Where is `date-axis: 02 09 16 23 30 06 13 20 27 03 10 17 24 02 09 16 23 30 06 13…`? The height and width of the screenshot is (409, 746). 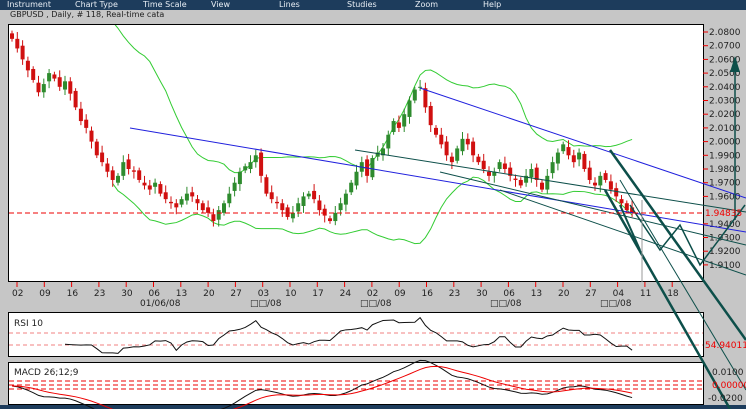
date-axis: 02 09 16 23 30 06 13 20 27 03 10 17 24 02 09 16 23 30 06 13… is located at coordinates (345, 295).